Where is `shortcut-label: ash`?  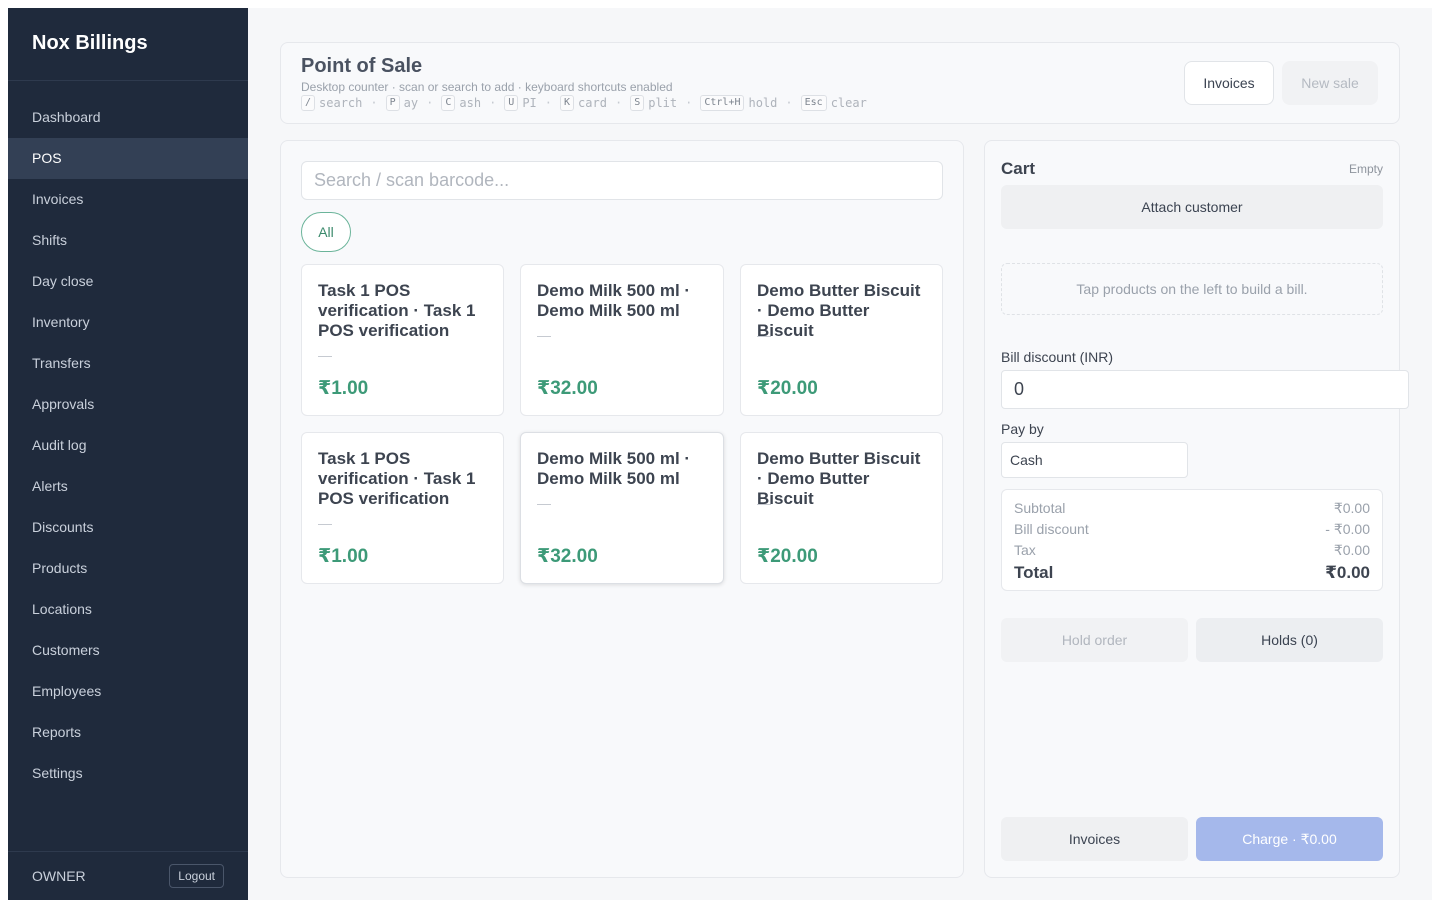
shortcut-label: ash is located at coordinates (470, 103).